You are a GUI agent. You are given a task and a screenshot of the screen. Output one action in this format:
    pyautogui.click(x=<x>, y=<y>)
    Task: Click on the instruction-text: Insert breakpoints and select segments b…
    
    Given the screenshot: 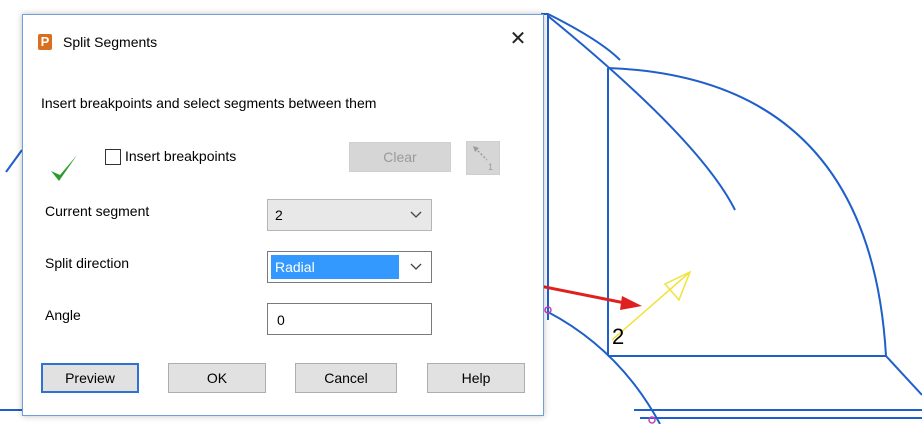 What is the action you would take?
    pyautogui.click(x=209, y=103)
    